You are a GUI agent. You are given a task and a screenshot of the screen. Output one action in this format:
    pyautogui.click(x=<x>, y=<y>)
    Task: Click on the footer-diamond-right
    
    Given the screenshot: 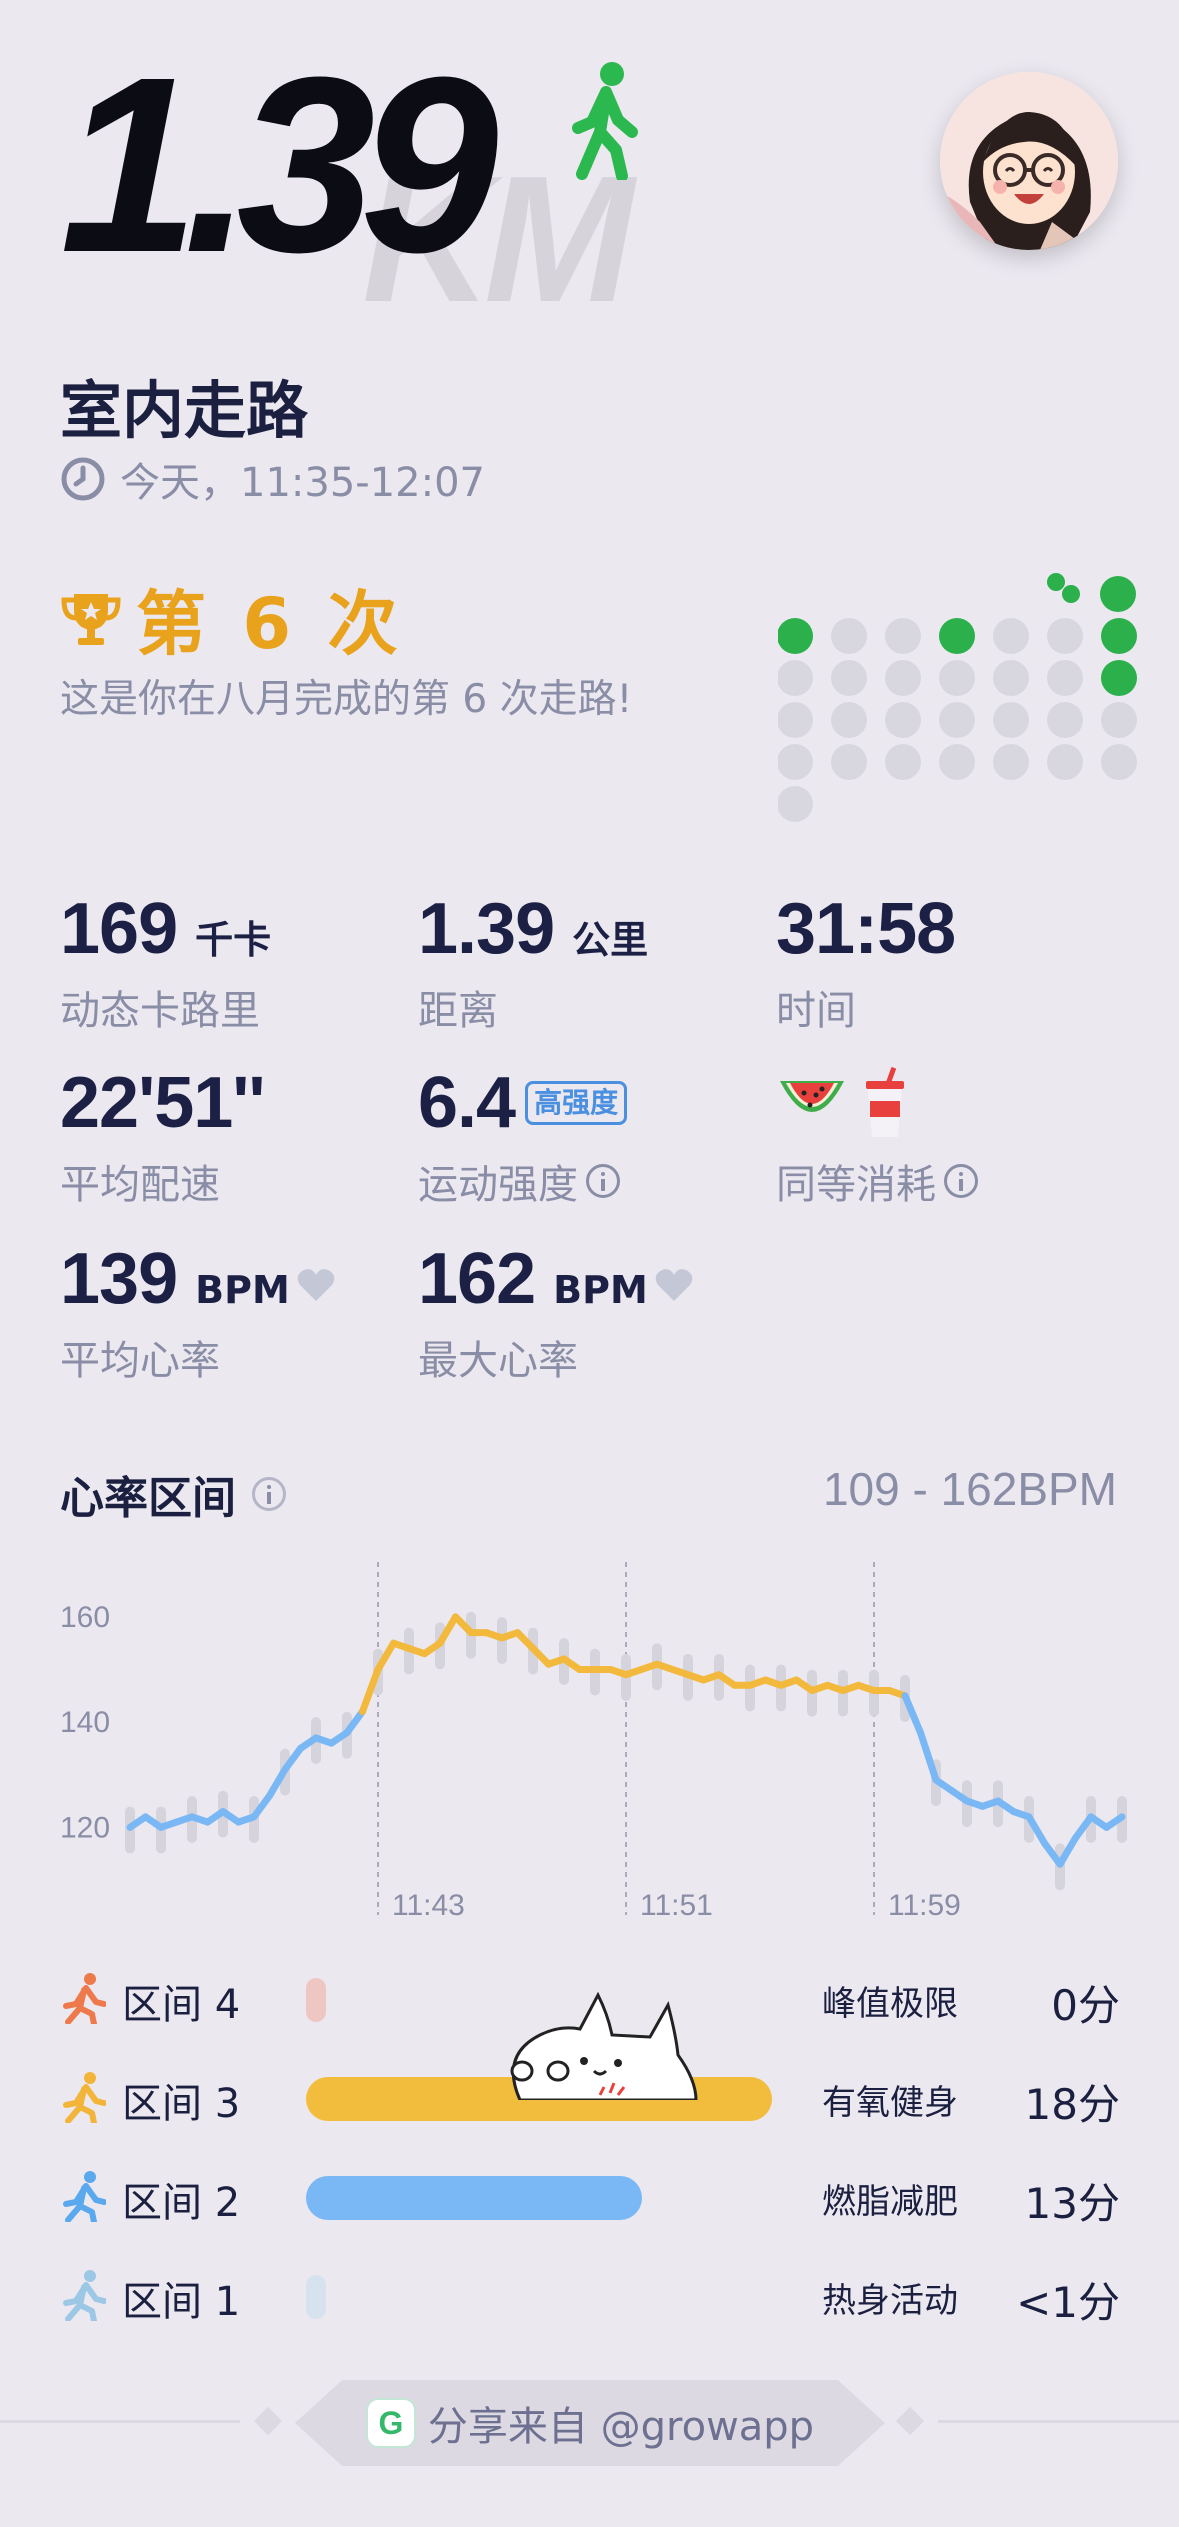 What is the action you would take?
    pyautogui.click(x=910, y=2421)
    